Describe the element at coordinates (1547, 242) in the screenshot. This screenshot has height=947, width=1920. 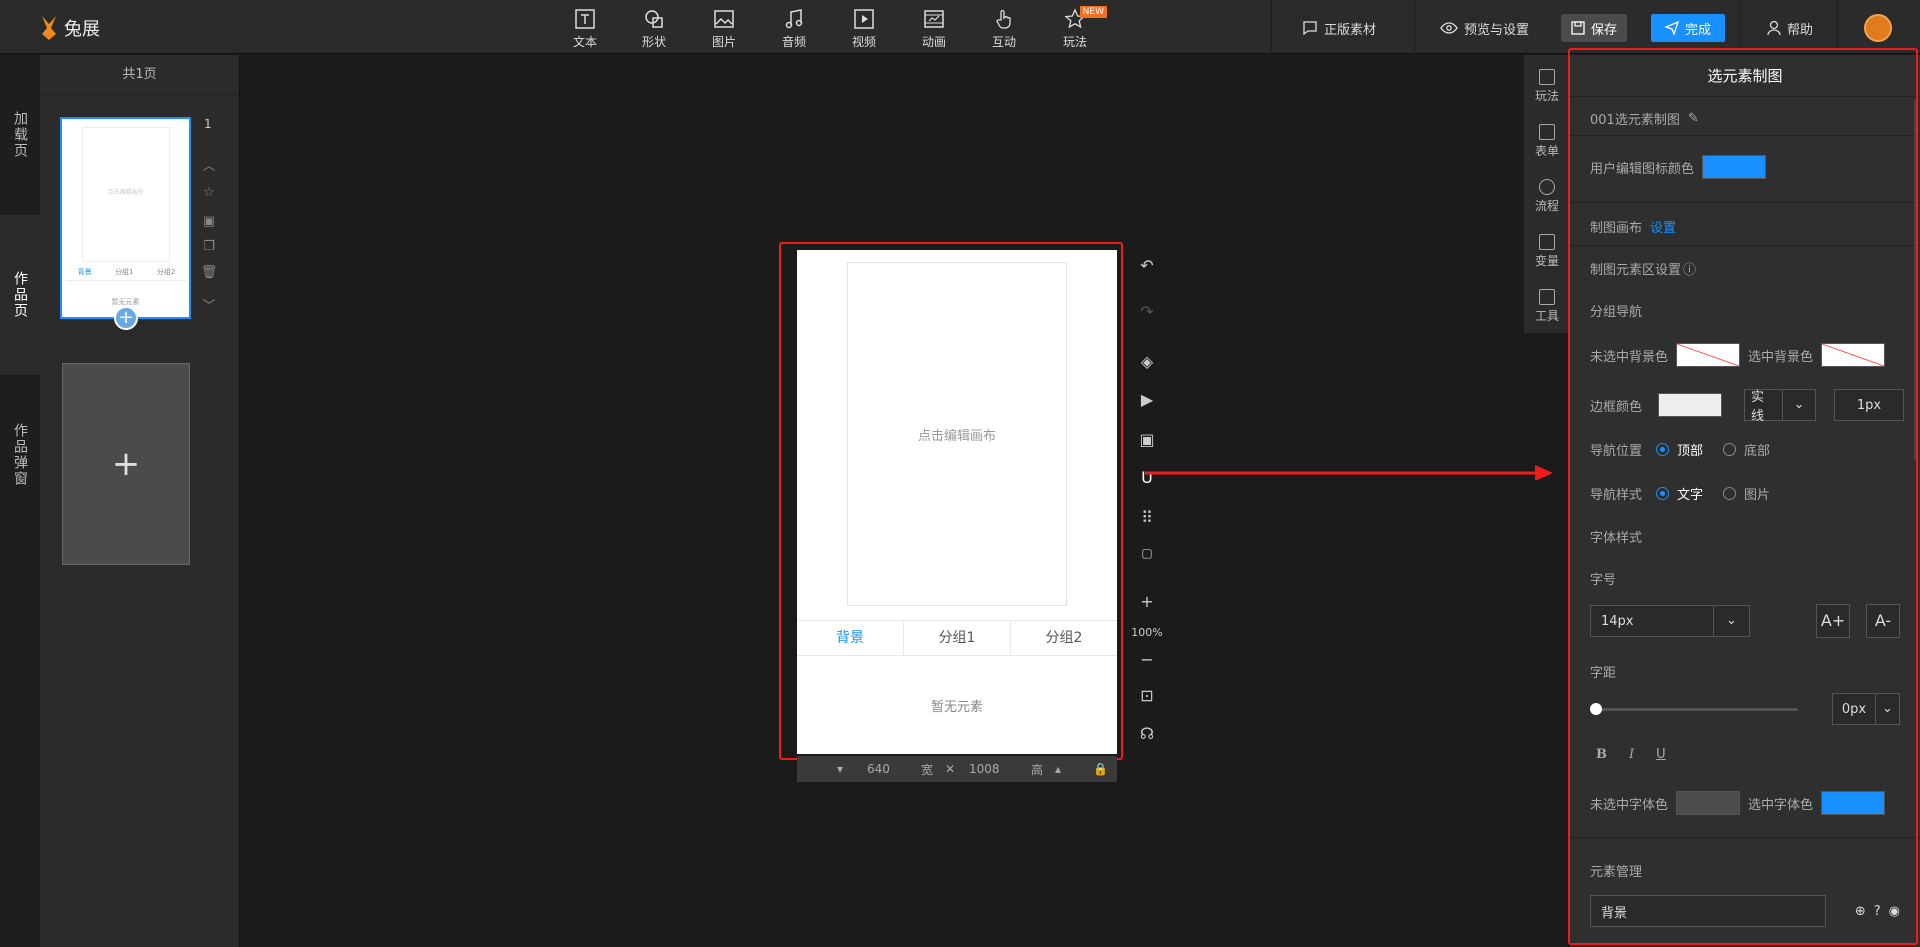
I see `variable-icon` at that location.